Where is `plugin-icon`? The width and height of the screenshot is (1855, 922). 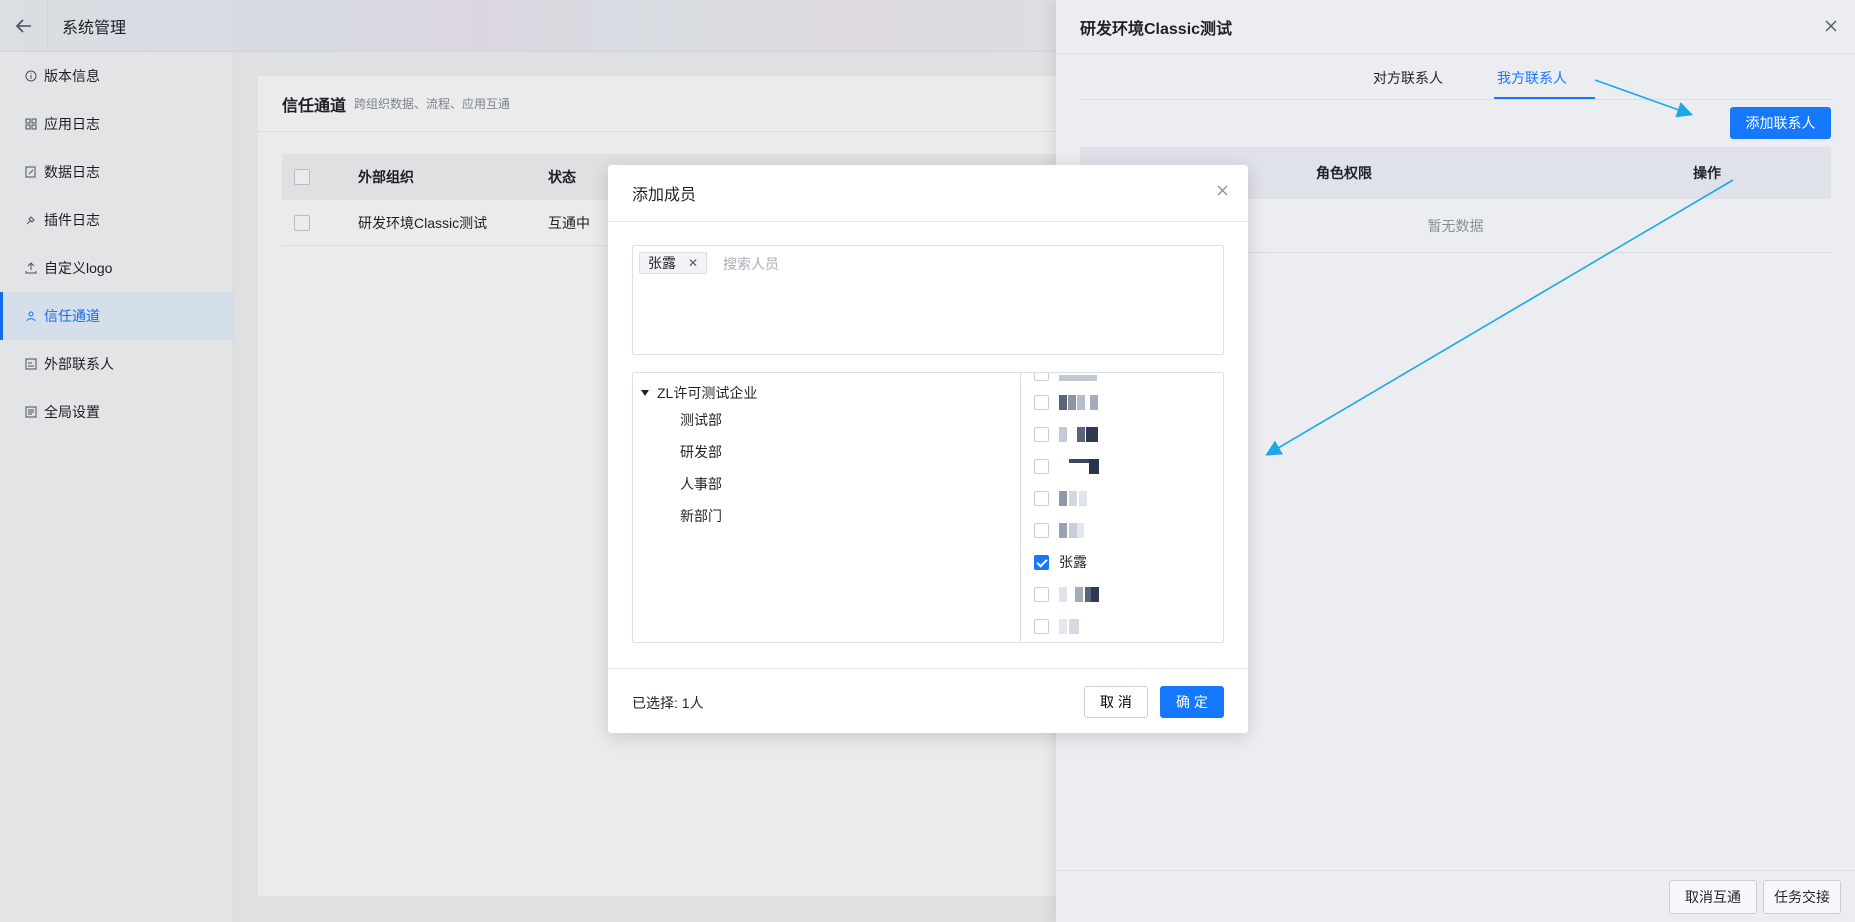
plugin-icon is located at coordinates (31, 220).